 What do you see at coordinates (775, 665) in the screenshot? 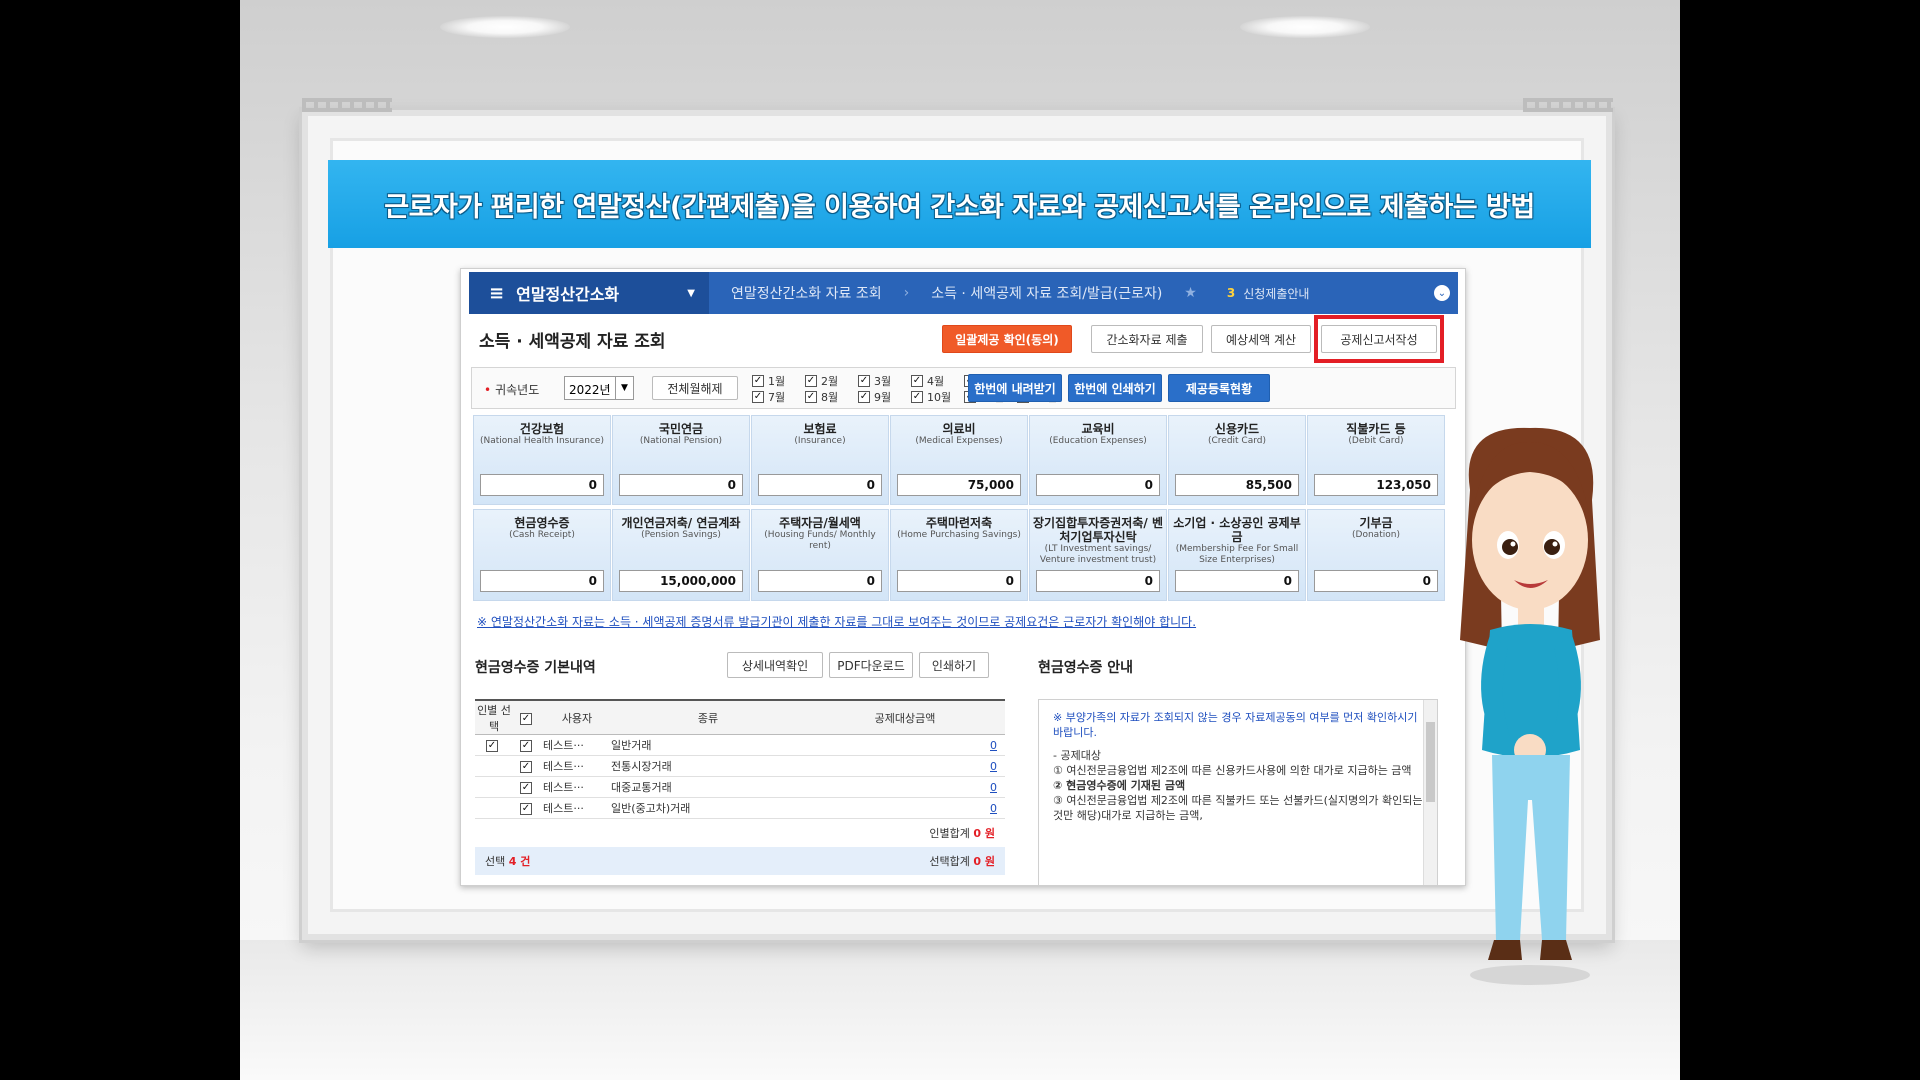
I see `detail-button: 상세내역확인` at bounding box center [775, 665].